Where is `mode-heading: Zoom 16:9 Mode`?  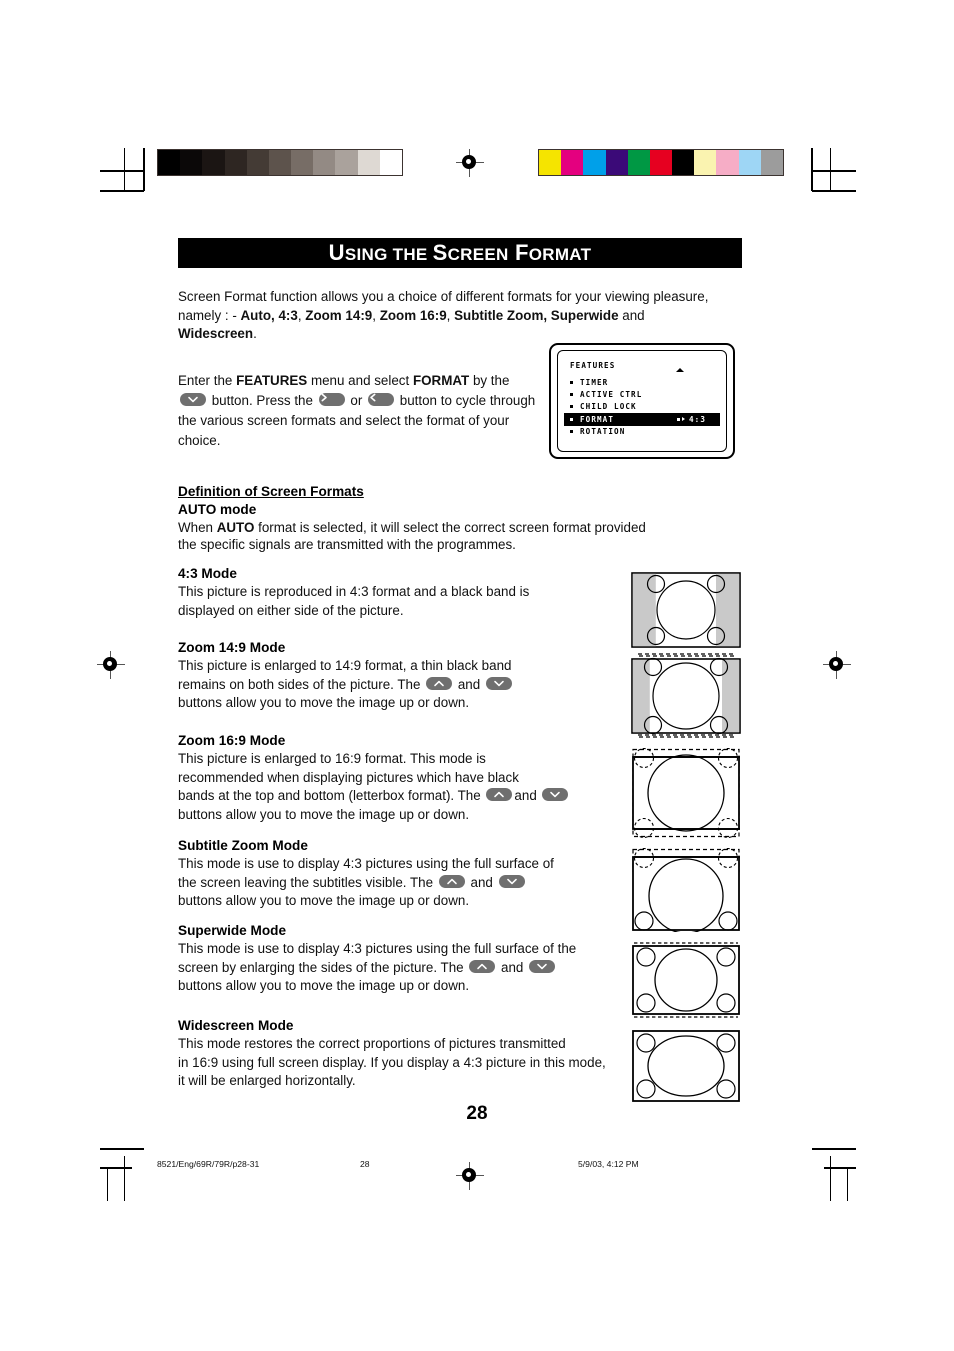 mode-heading: Zoom 16:9 Mode is located at coordinates (232, 740).